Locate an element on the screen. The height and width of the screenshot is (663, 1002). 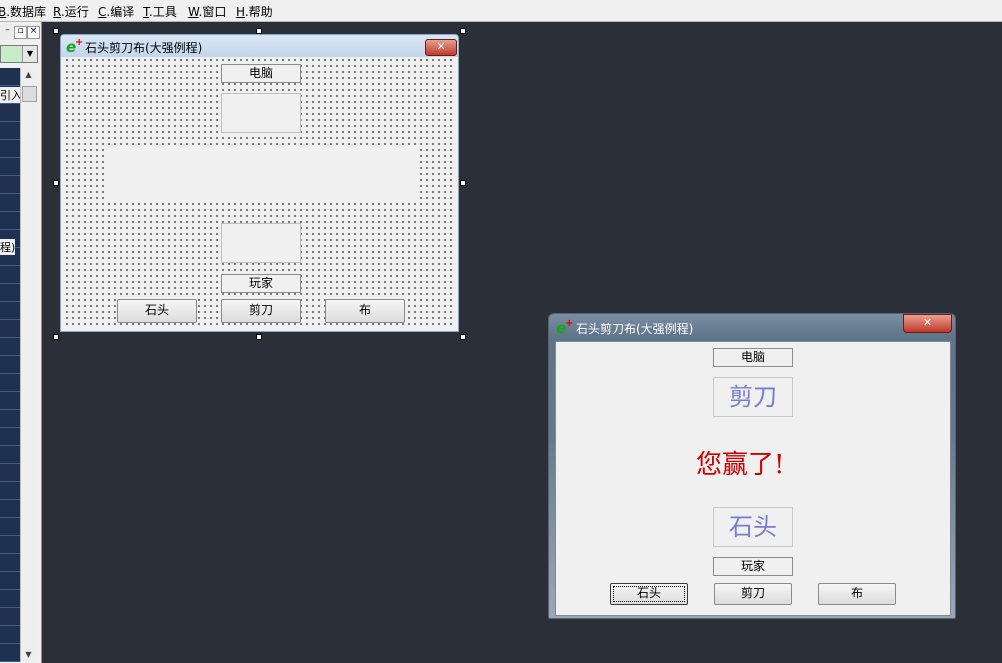
menu-run: R.运行 is located at coordinates (71, 11).